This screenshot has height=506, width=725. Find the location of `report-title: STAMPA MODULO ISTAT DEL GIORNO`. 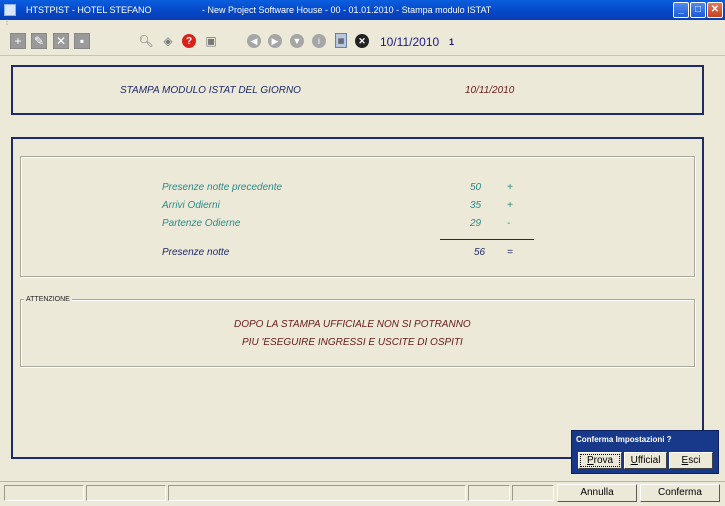

report-title: STAMPA MODULO ISTAT DEL GIORNO is located at coordinates (210, 90).